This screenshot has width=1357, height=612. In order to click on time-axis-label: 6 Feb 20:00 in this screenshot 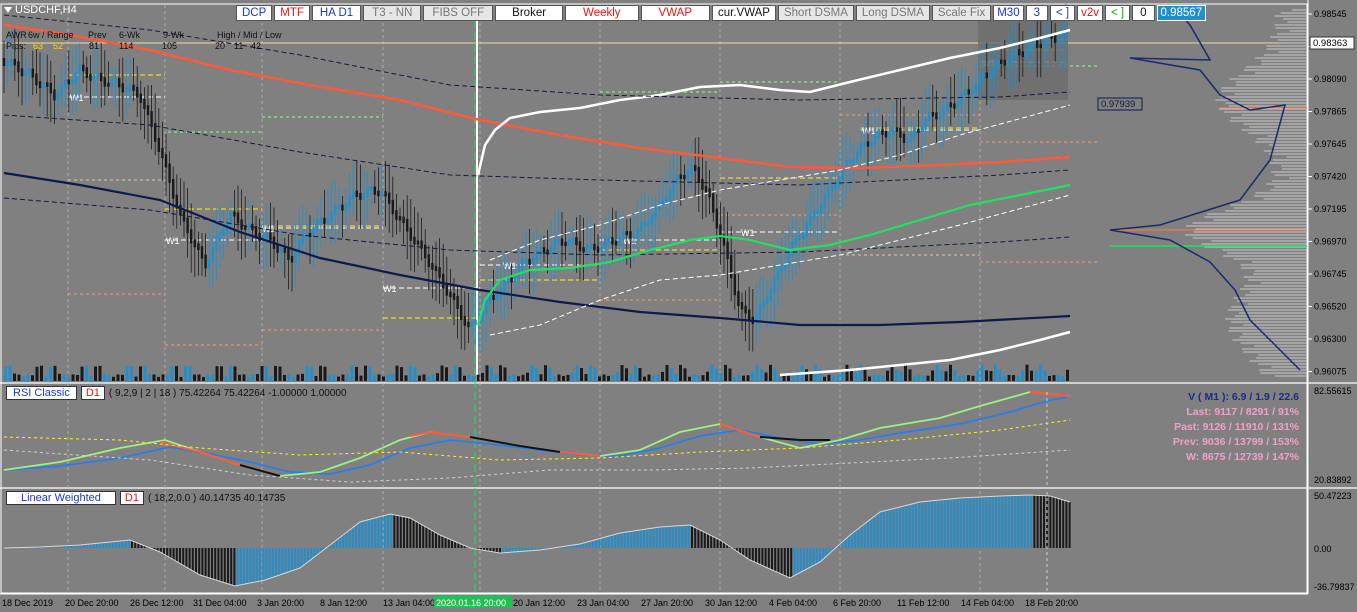, I will do `click(857, 603)`.